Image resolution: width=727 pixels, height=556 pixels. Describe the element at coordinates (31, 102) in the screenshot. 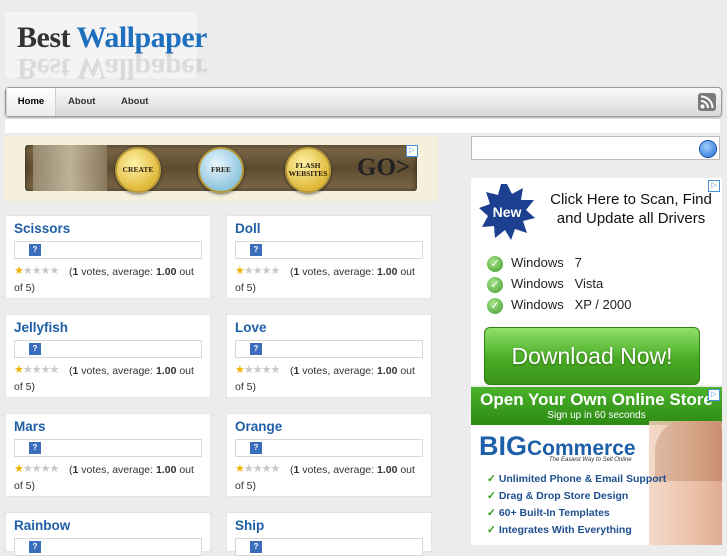

I see `nav-home: Home` at that location.